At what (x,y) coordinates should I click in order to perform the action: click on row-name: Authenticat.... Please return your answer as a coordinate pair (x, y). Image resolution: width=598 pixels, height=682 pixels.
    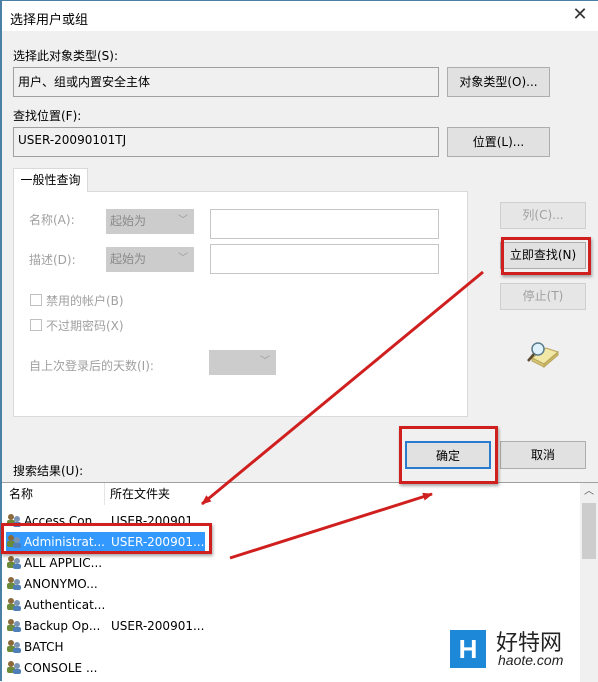
    Looking at the image, I should click on (65, 605).